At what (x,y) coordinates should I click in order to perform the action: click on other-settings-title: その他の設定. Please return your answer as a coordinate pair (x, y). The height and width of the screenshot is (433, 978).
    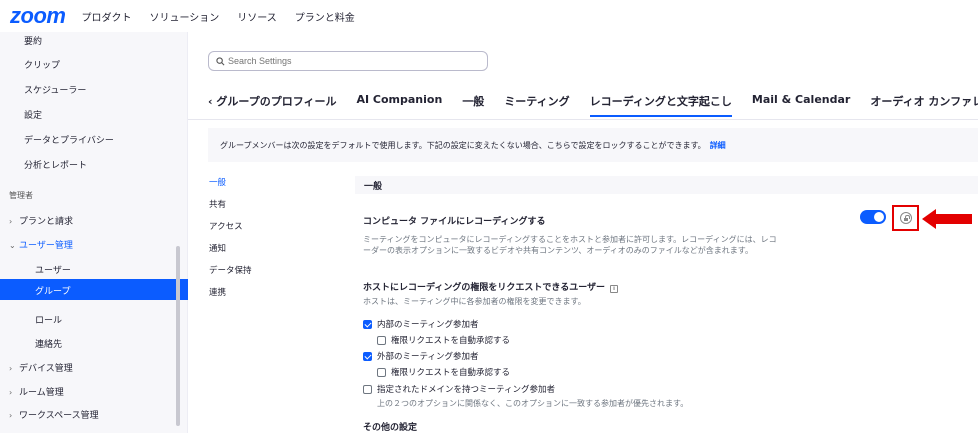
    Looking at the image, I should click on (390, 428).